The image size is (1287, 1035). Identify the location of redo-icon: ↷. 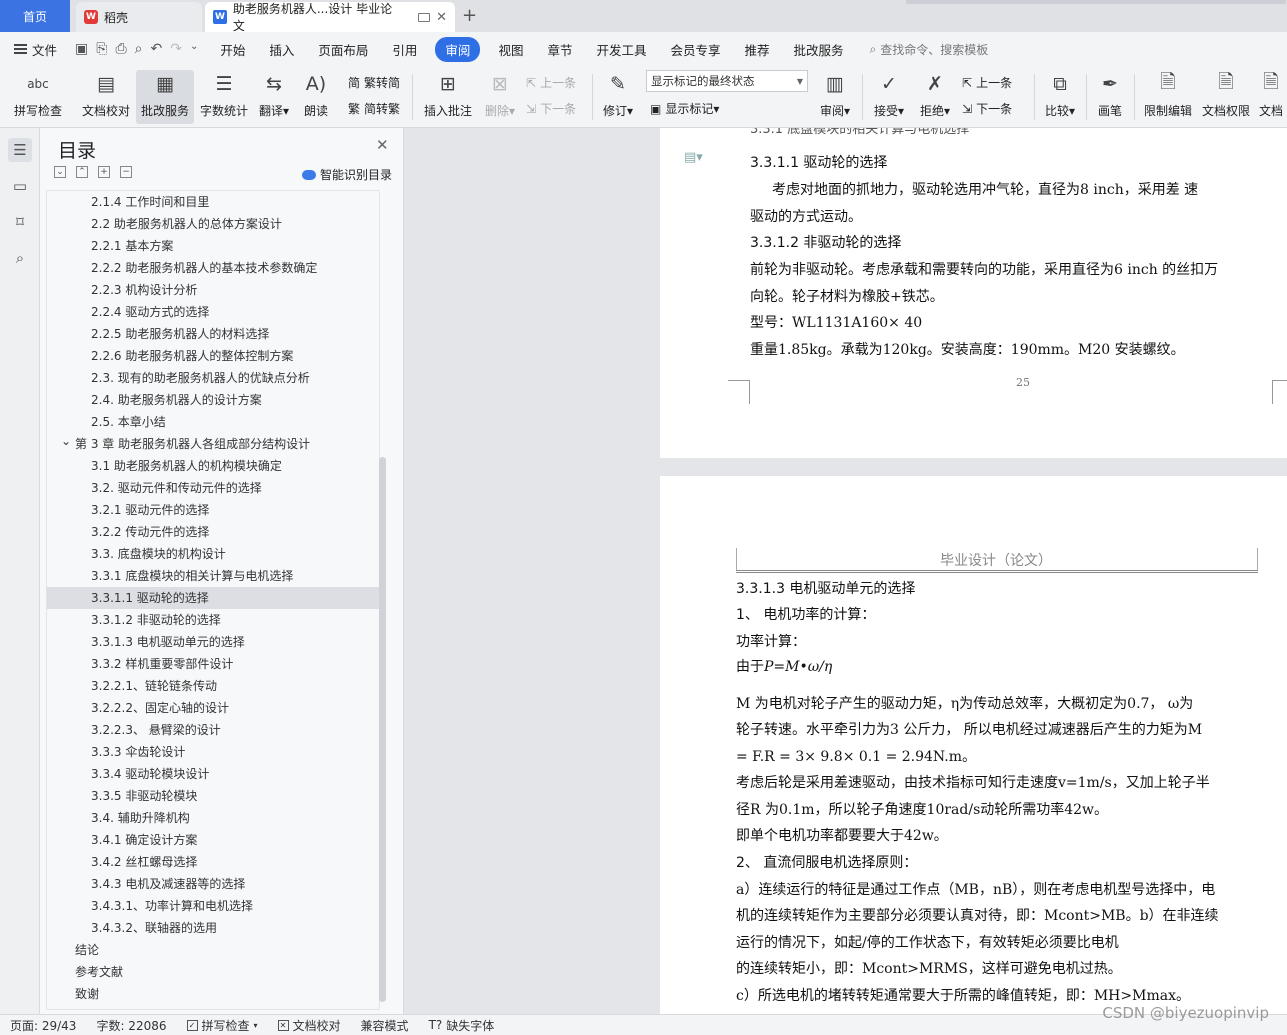
(176, 49).